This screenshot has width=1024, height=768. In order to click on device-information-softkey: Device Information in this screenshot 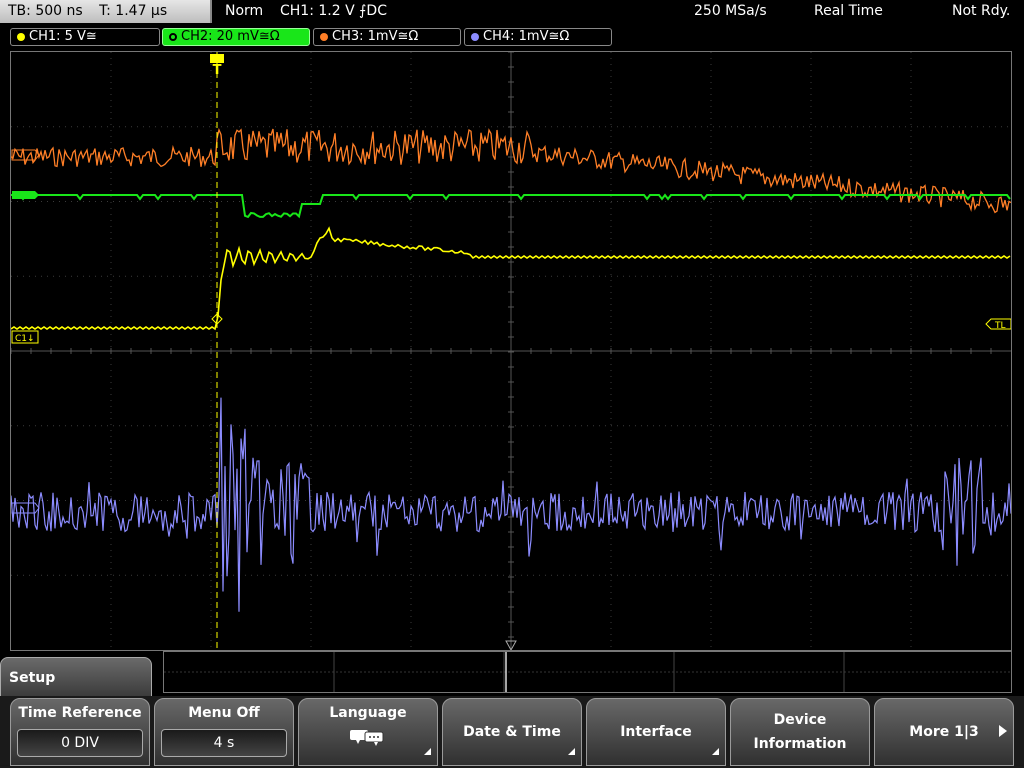, I will do `click(800, 732)`.